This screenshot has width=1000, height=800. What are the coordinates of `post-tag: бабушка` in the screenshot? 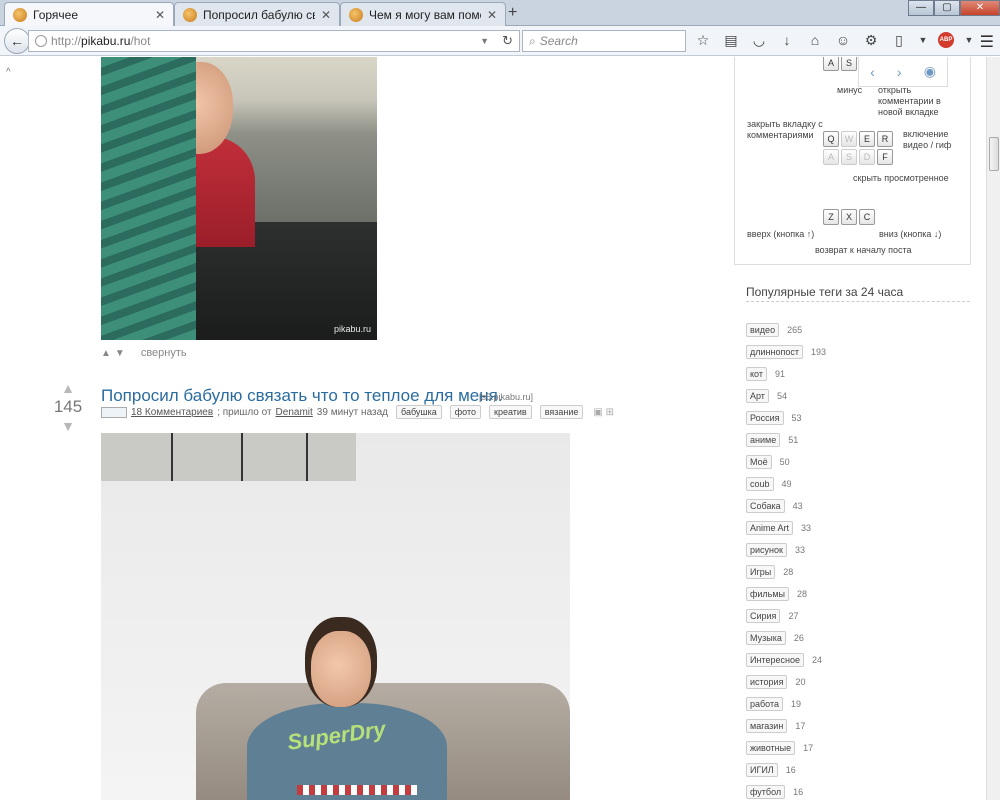 It's located at (419, 412).